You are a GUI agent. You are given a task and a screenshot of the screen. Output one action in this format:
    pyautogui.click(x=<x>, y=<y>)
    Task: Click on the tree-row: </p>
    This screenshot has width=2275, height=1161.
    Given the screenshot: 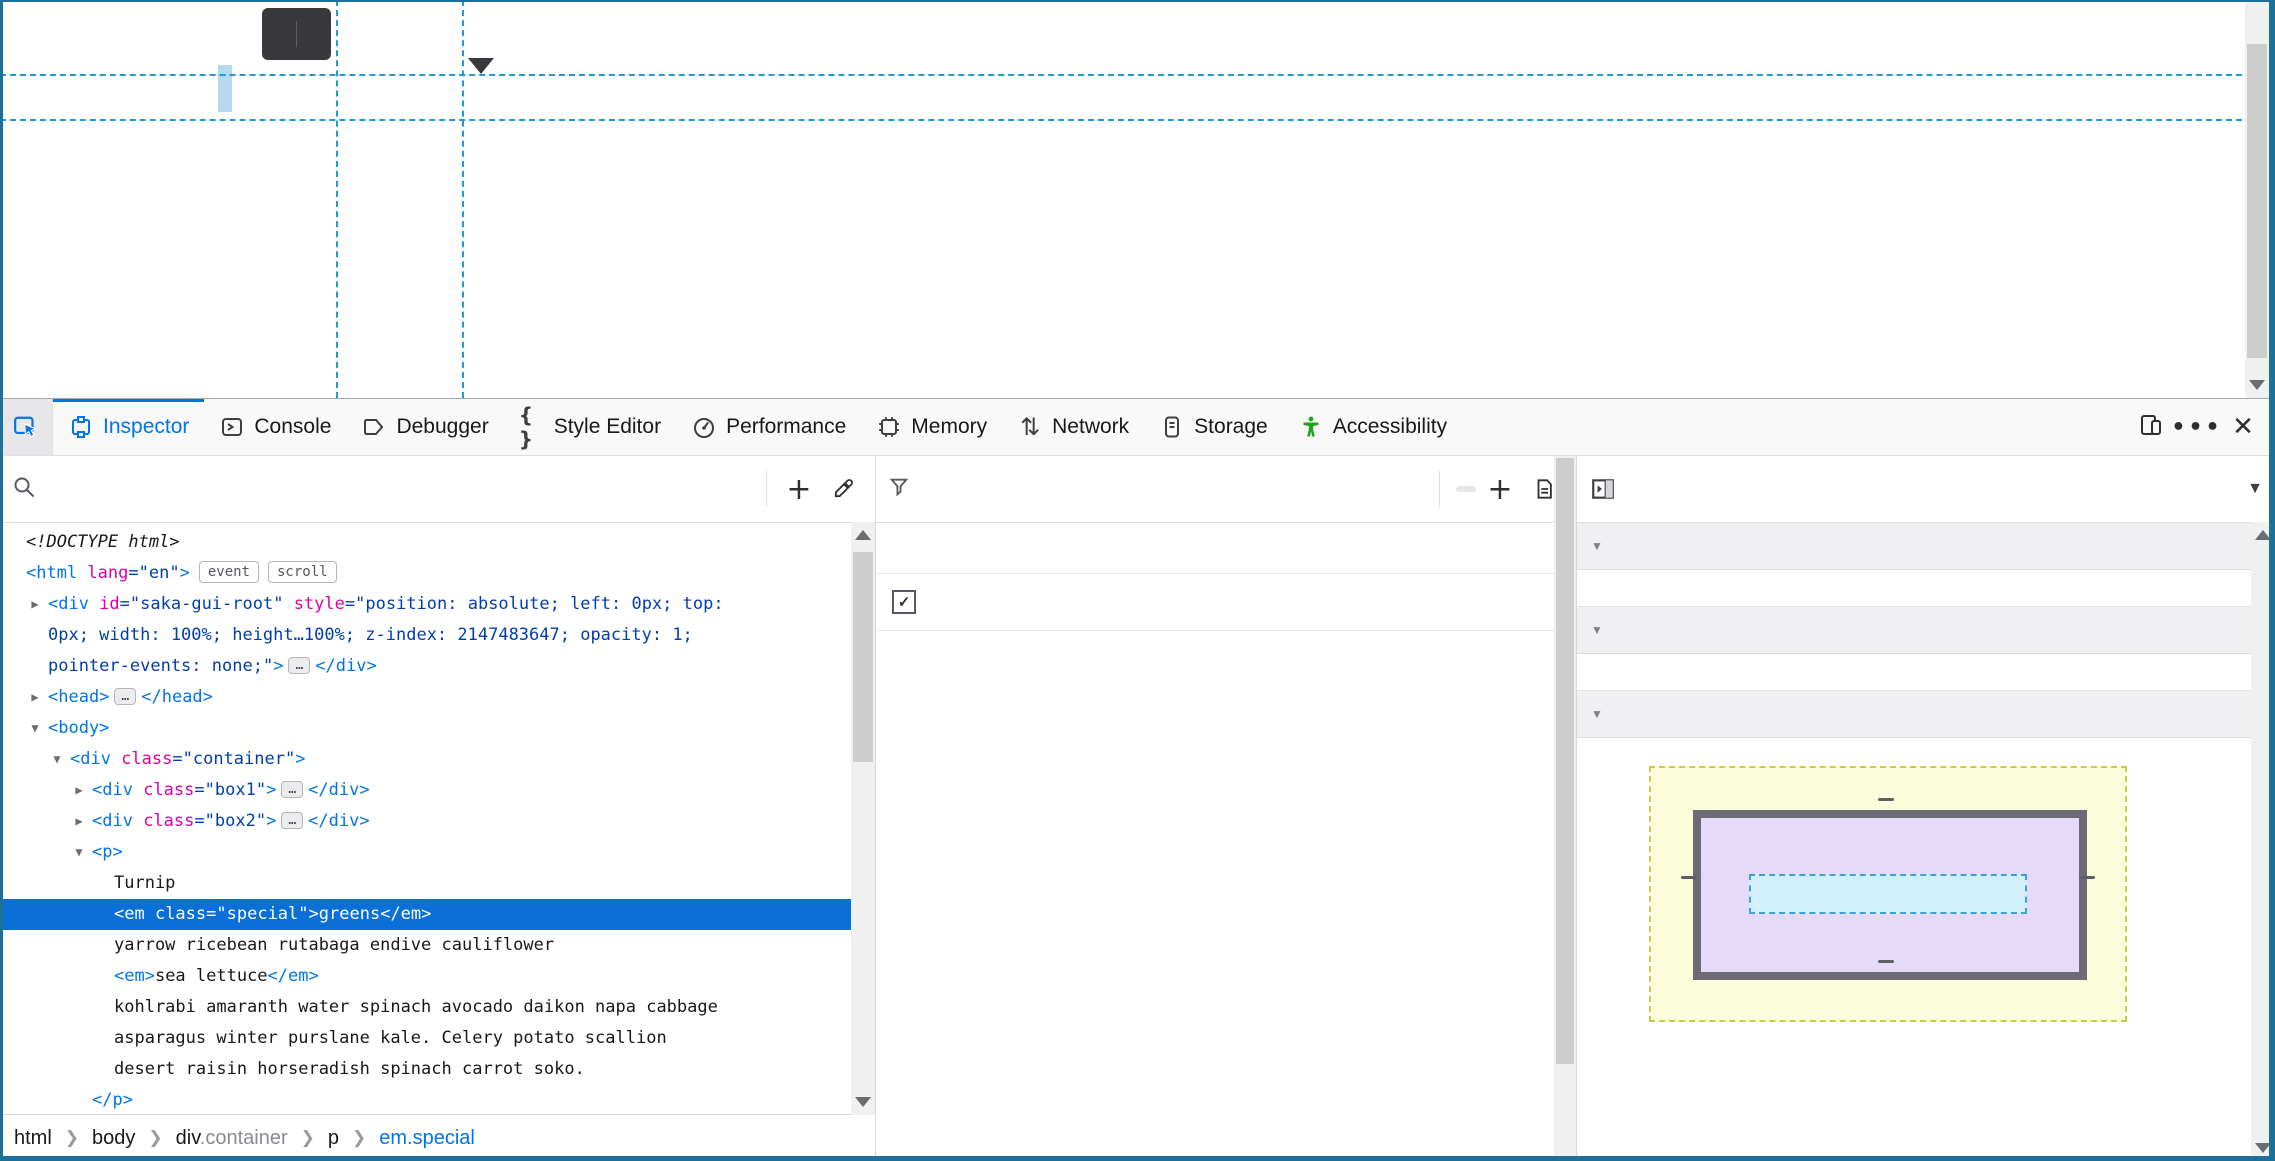 What is the action you would take?
    pyautogui.click(x=437, y=1099)
    